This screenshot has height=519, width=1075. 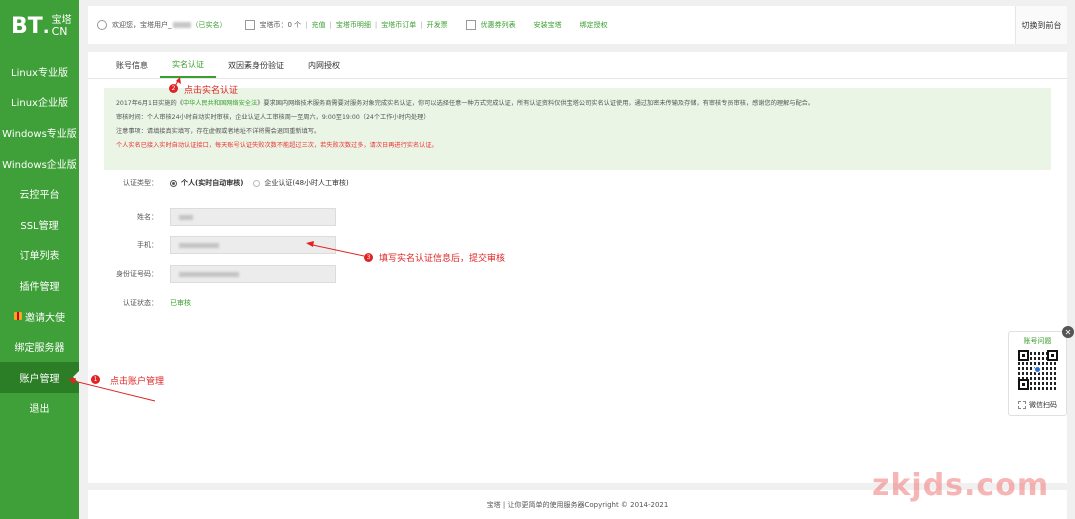 What do you see at coordinates (336, 250) in the screenshot?
I see `arrow-3-line` at bounding box center [336, 250].